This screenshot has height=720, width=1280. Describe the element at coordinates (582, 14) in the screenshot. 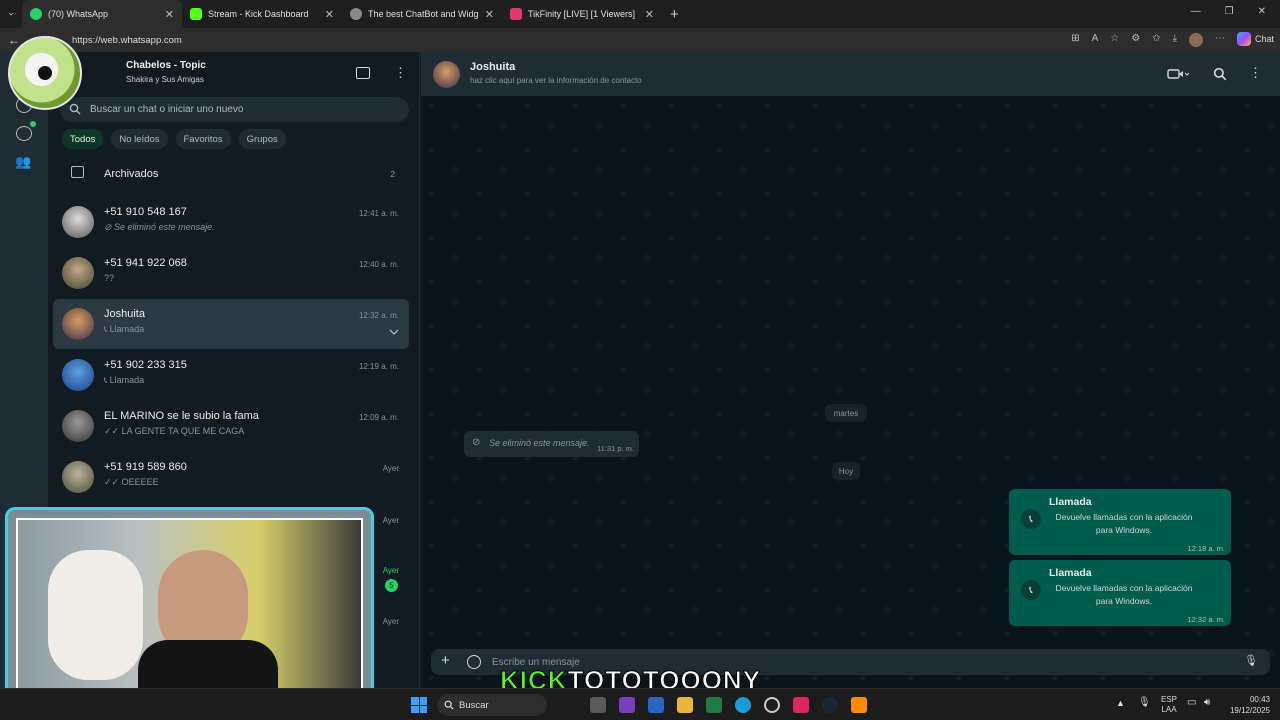

I see `tab-tikfinity: TikFinity [LIVE] [1 Viewers] ✕` at that location.